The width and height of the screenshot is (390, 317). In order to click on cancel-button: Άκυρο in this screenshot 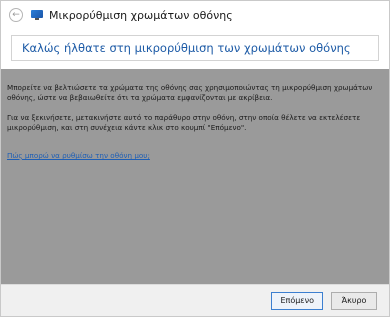, I will do `click(354, 300)`.